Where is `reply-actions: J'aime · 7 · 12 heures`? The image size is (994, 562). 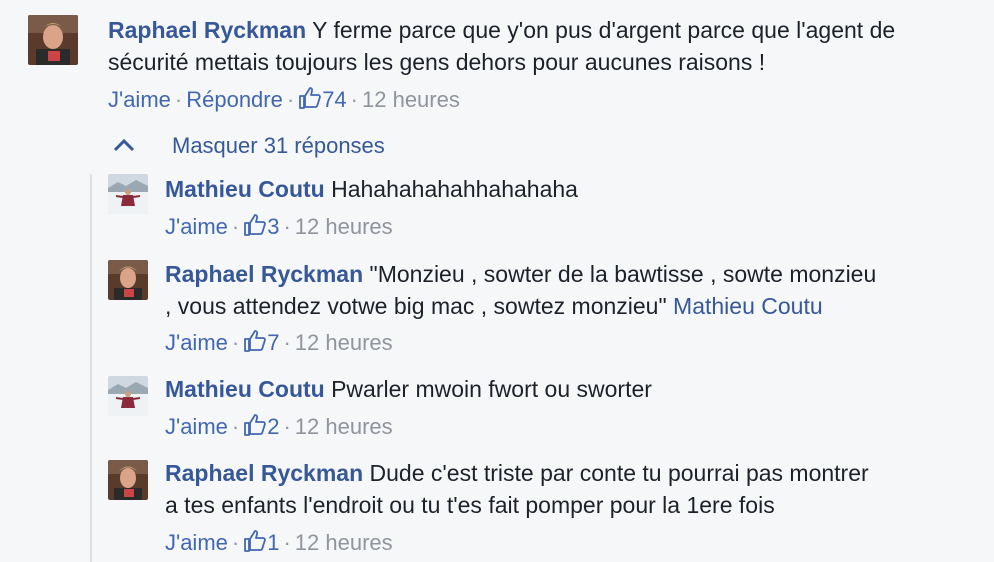
reply-actions: J'aime · 7 · 12 heures is located at coordinates (279, 342).